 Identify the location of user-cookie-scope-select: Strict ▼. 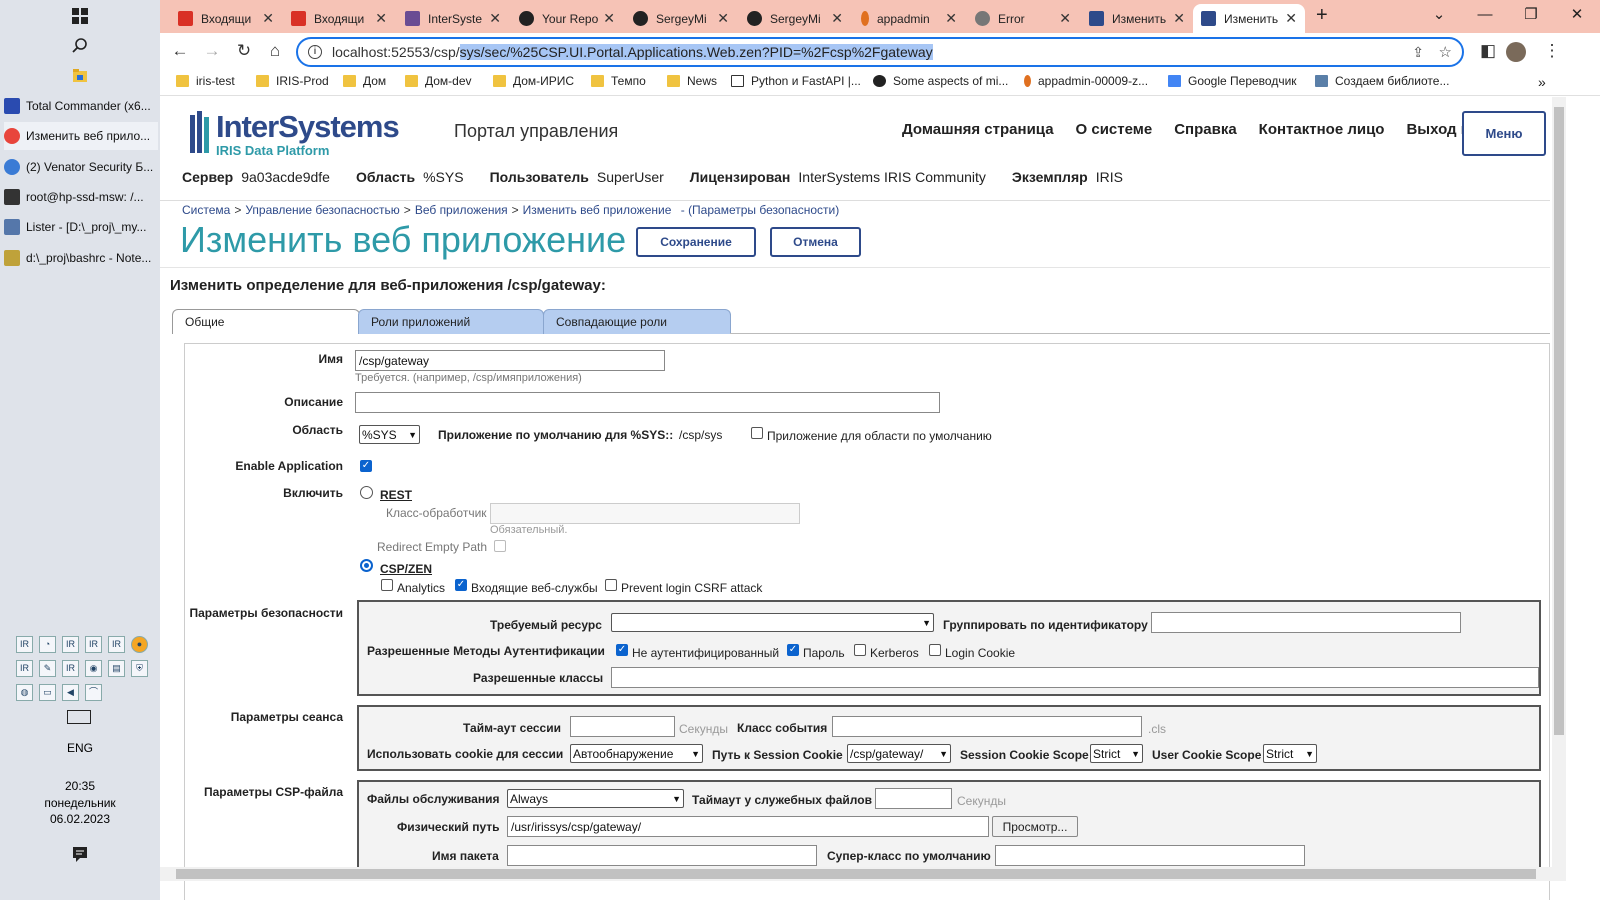
(1290, 753).